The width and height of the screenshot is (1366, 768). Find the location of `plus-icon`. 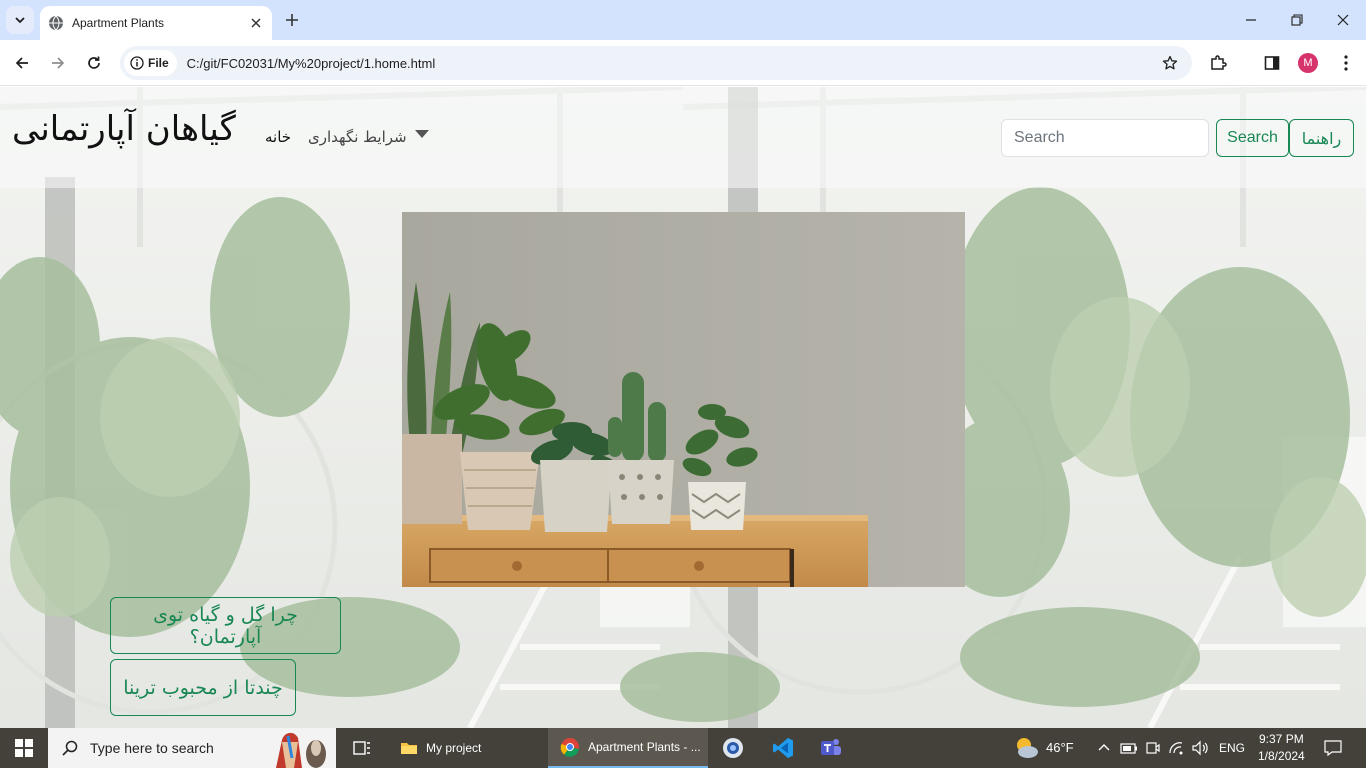

plus-icon is located at coordinates (292, 20).